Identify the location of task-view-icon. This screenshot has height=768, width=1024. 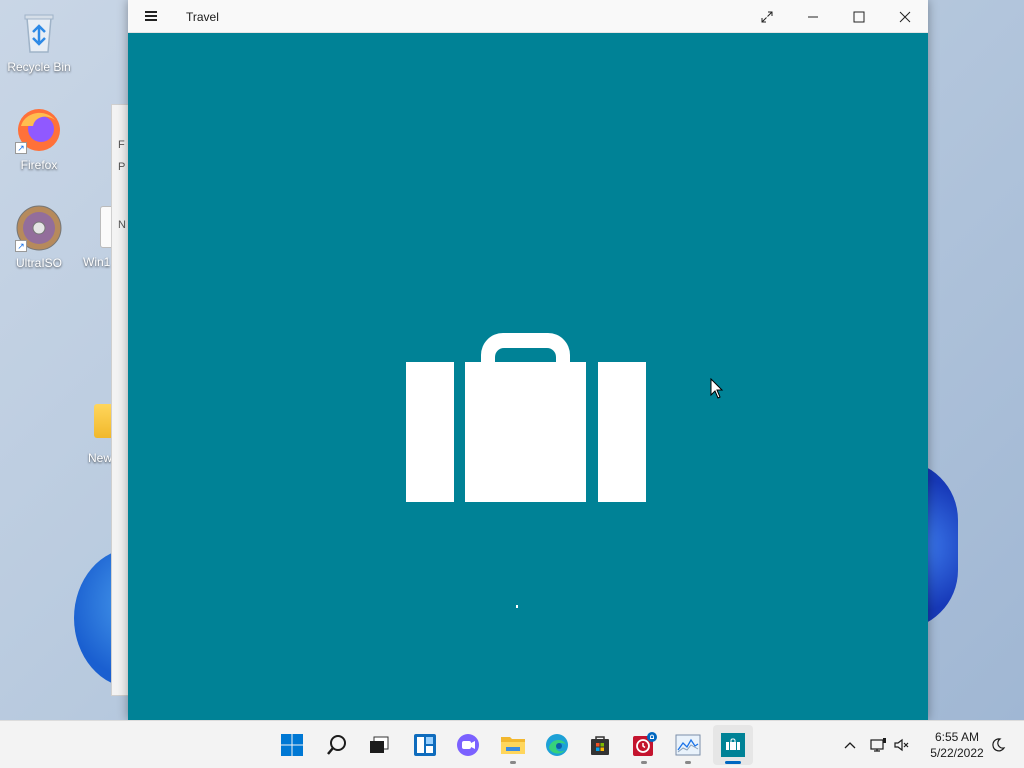
(379, 744).